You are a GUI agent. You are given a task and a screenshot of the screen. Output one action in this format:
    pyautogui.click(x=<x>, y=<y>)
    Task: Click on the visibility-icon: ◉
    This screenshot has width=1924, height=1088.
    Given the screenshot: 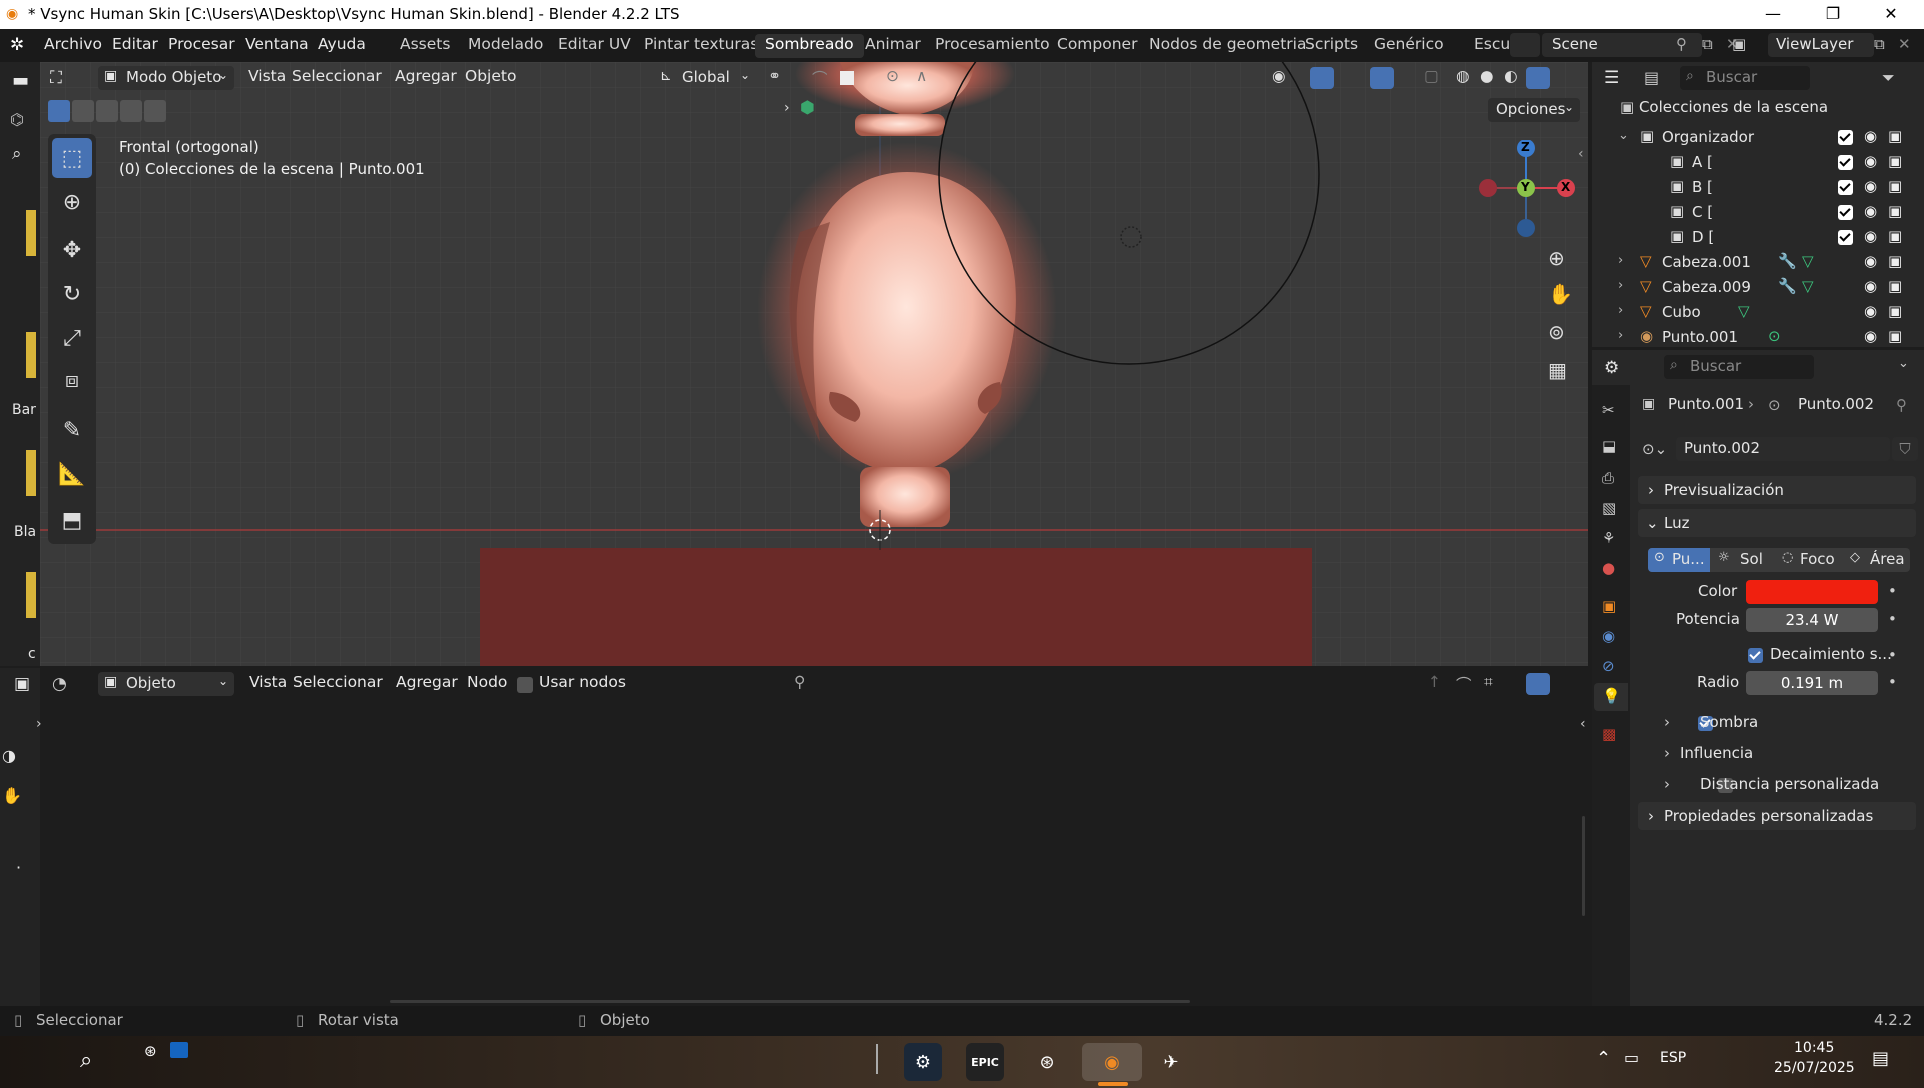 What is the action you would take?
    pyautogui.click(x=1279, y=76)
    